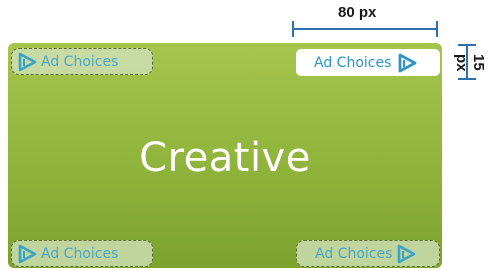 The width and height of the screenshot is (500, 271). I want to click on height-dimension-tick-bottom, so click(467, 79).